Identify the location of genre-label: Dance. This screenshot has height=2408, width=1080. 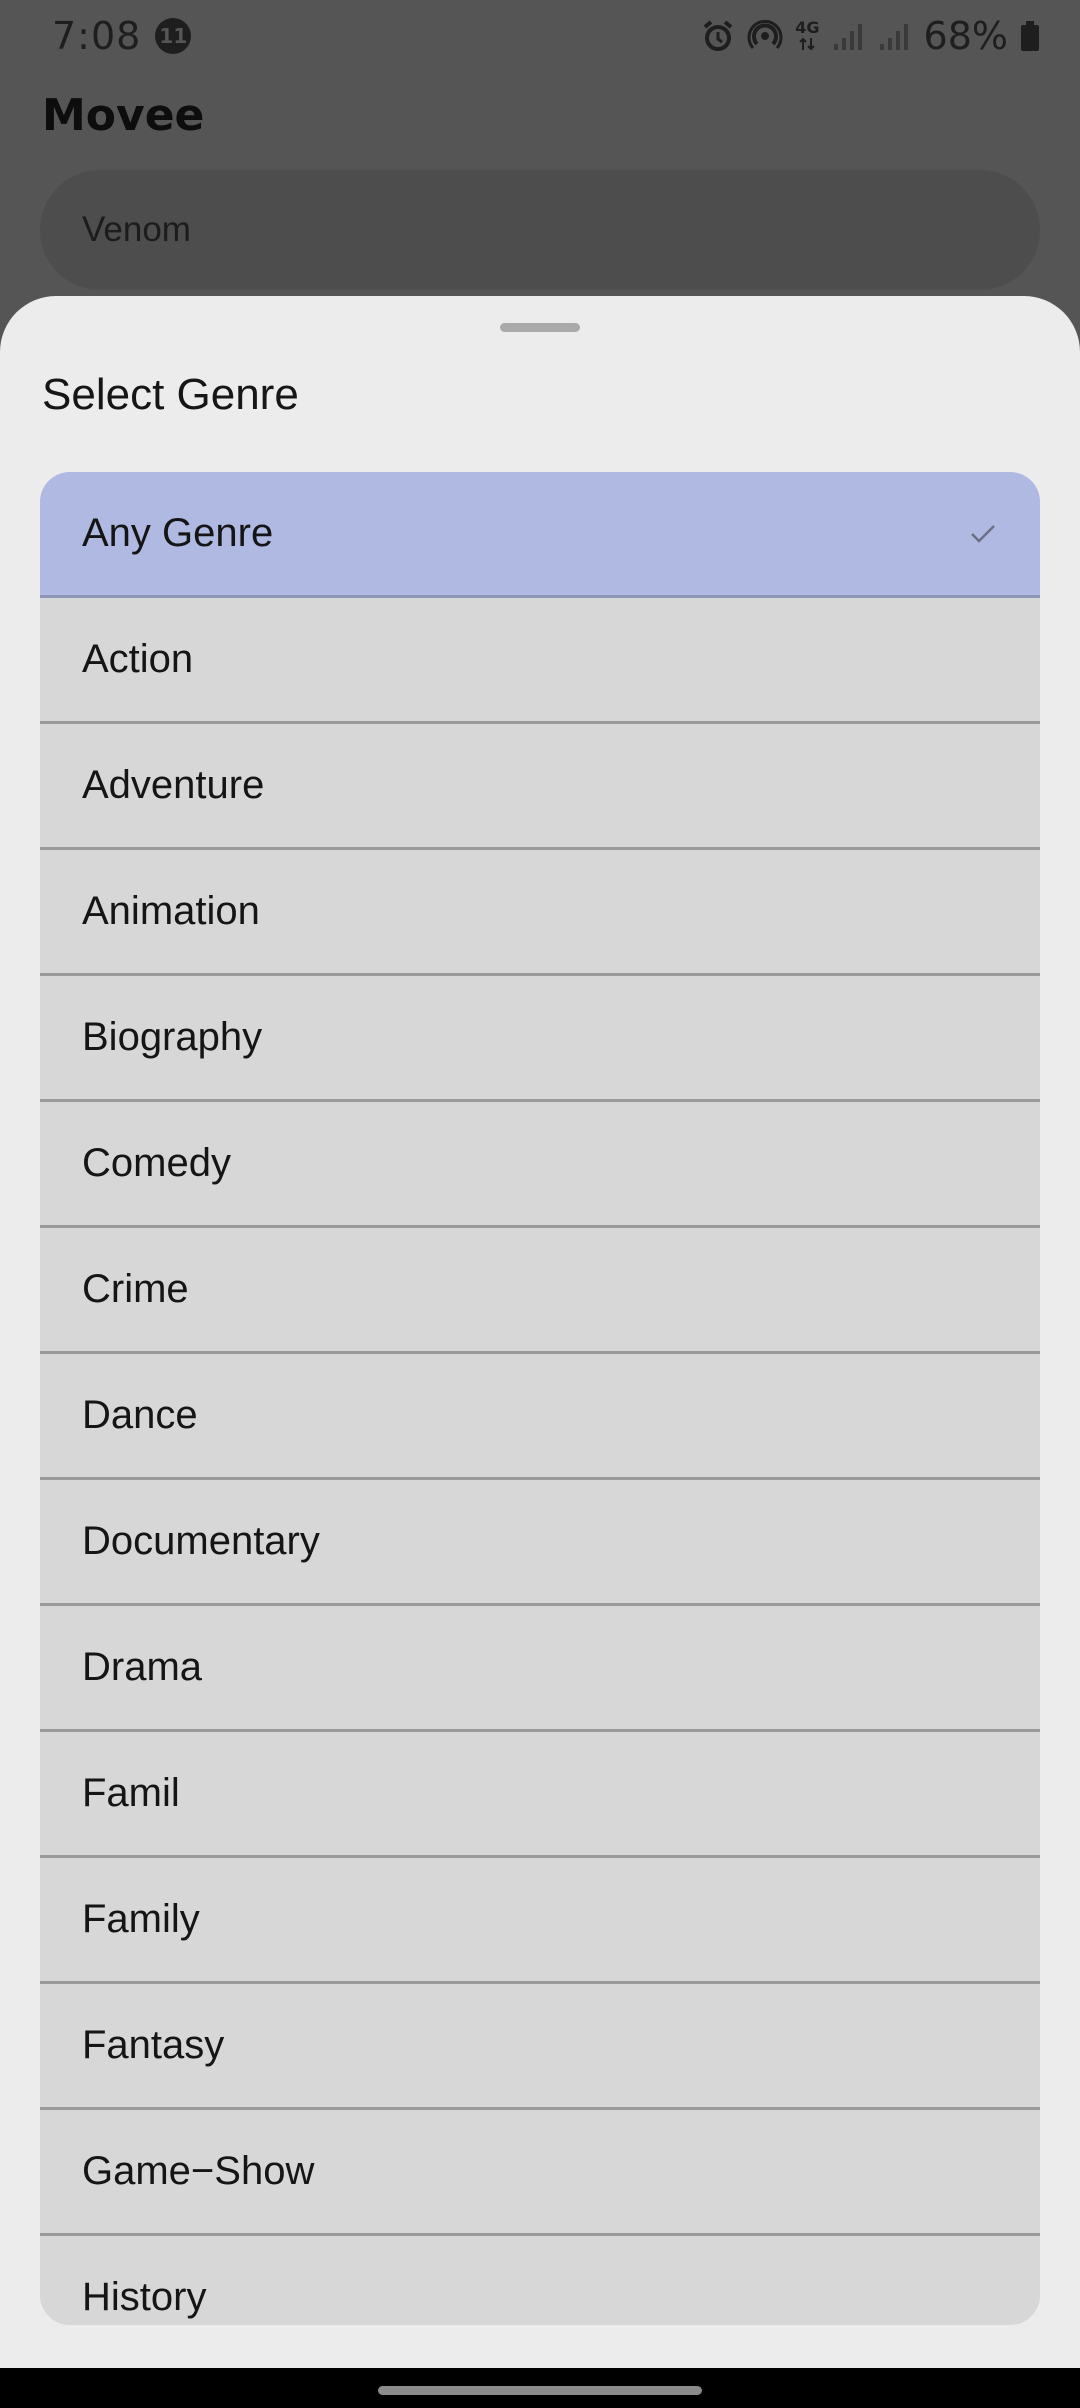
(140, 1415).